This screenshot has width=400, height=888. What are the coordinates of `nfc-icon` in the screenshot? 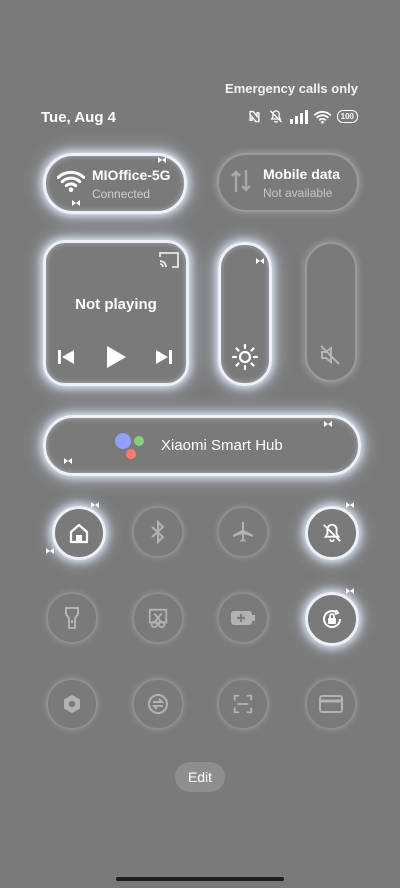 It's located at (254, 116).